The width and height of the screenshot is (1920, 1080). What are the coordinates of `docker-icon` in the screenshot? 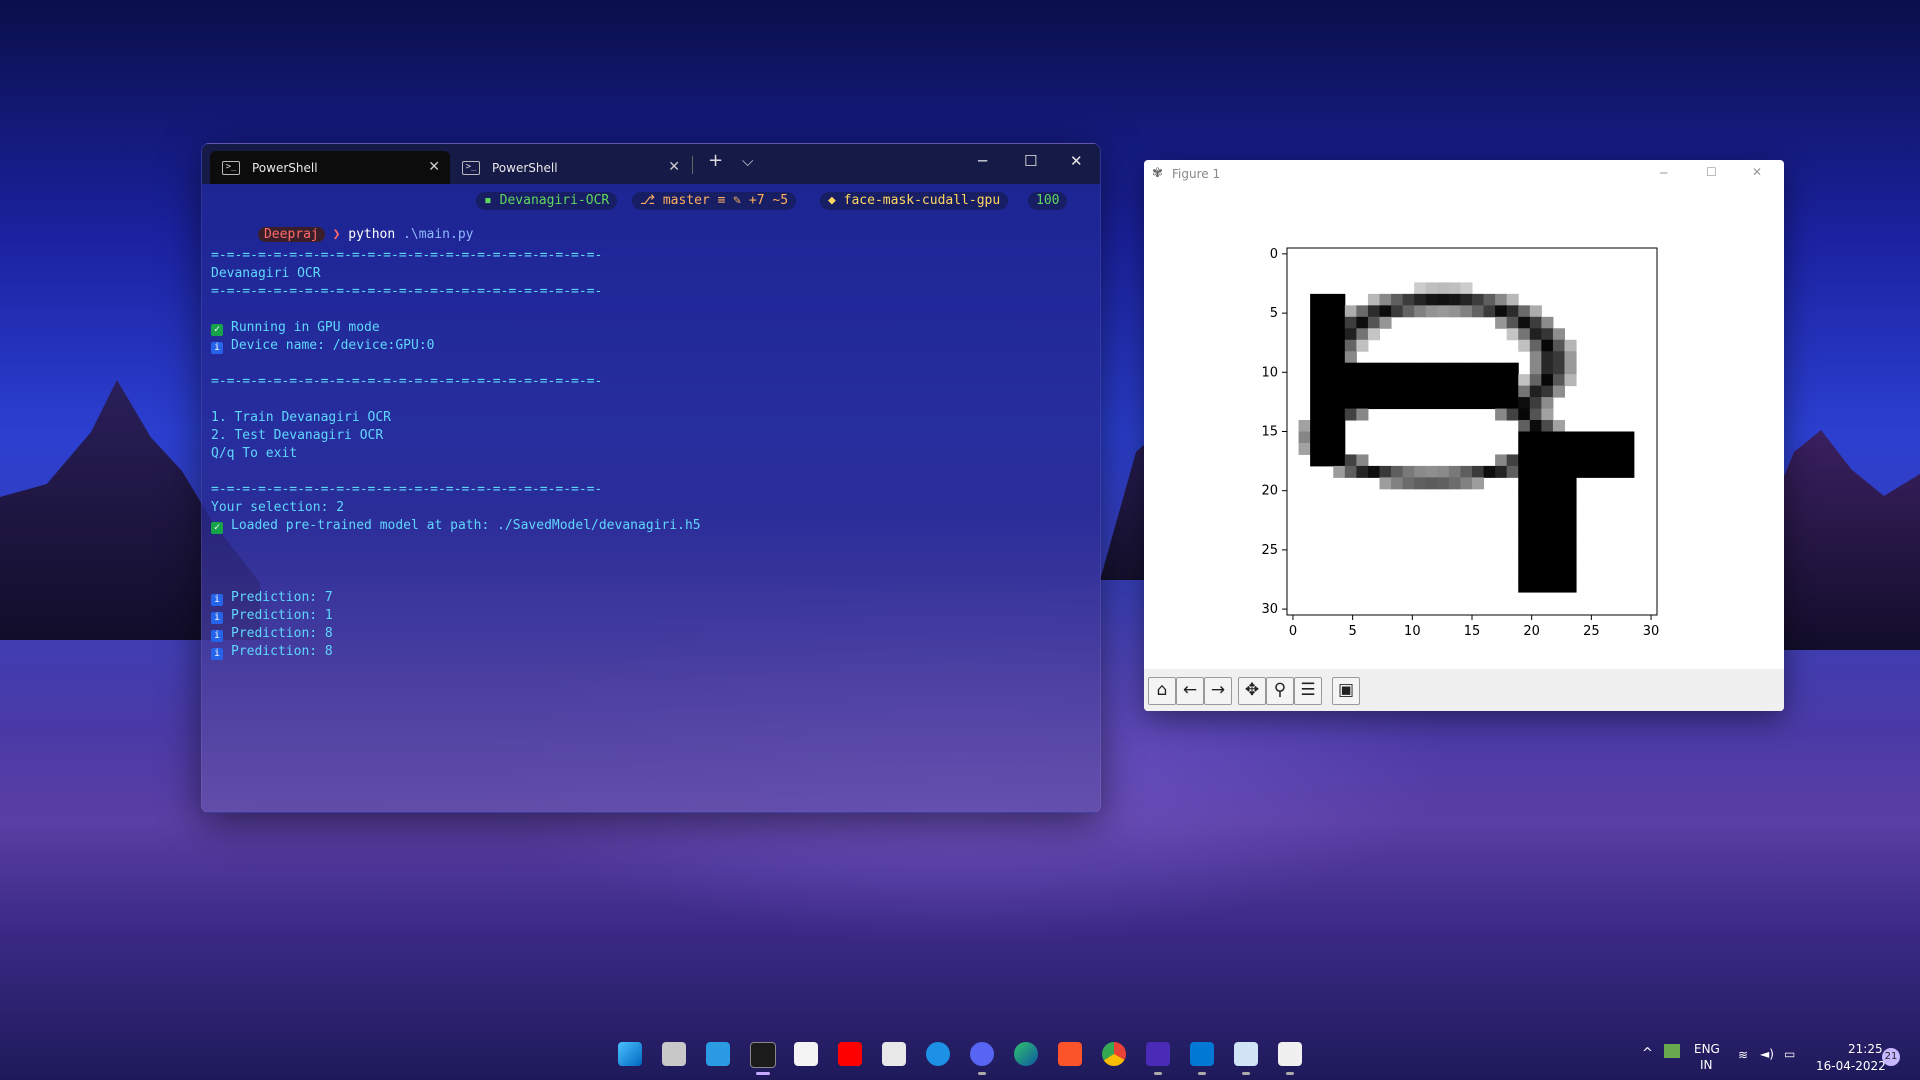 It's located at (938, 1054).